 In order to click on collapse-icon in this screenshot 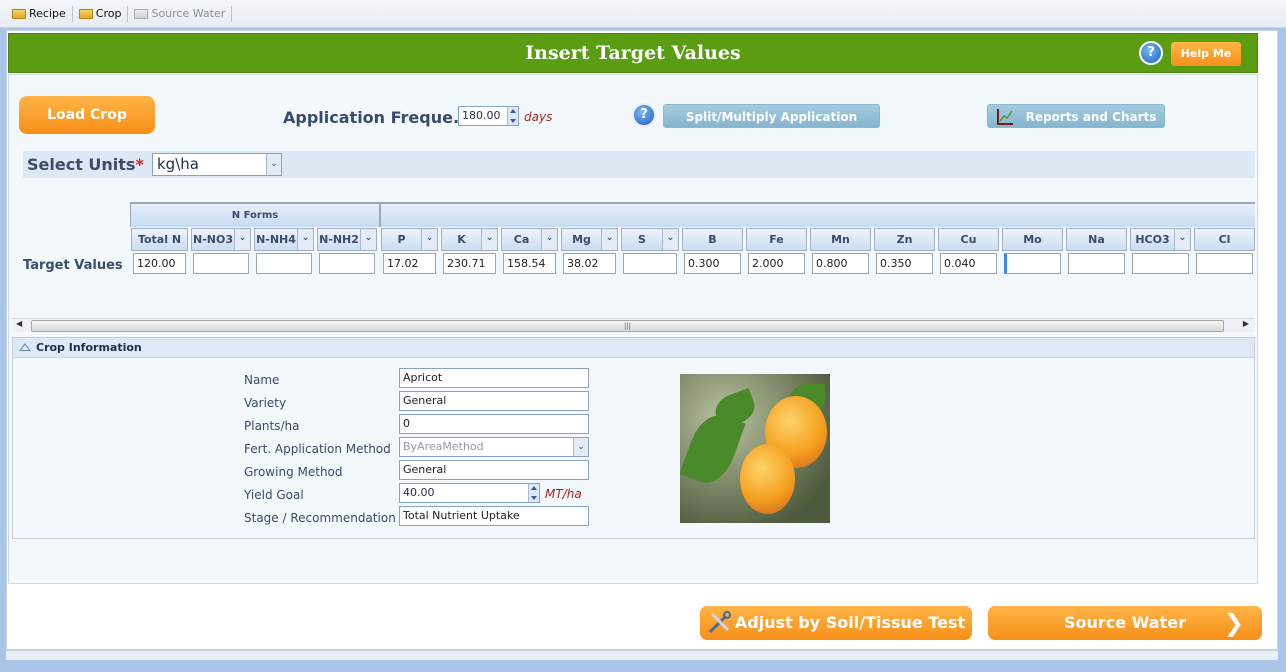, I will do `click(25, 347)`.